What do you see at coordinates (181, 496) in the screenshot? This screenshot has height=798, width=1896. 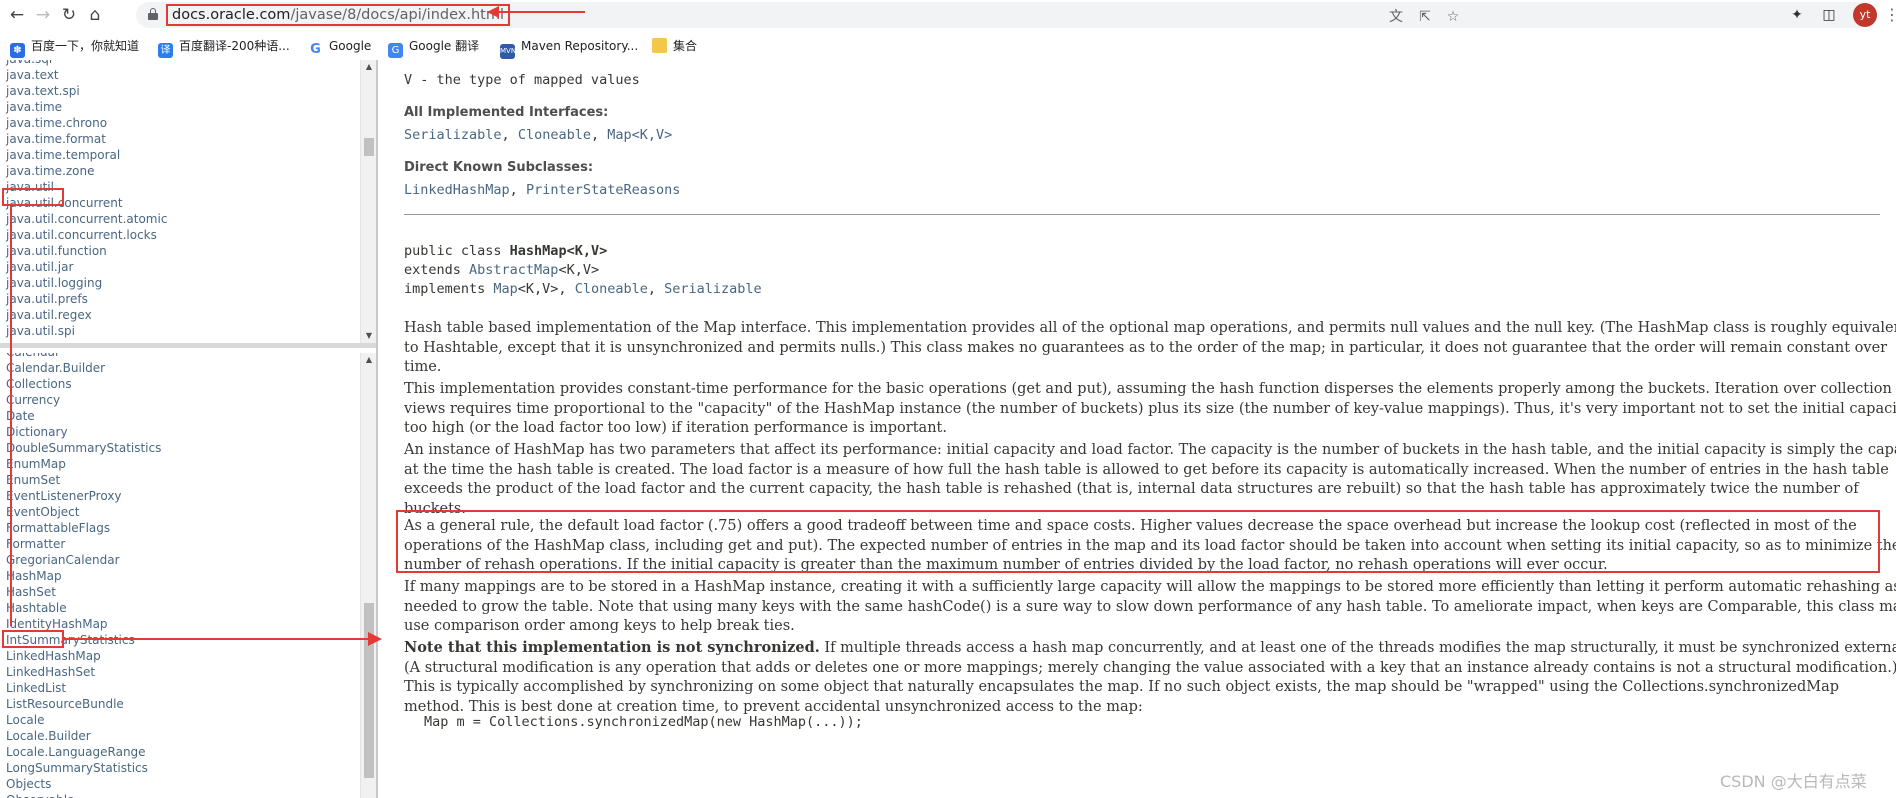 I see `class-link: EventListenerProxy` at bounding box center [181, 496].